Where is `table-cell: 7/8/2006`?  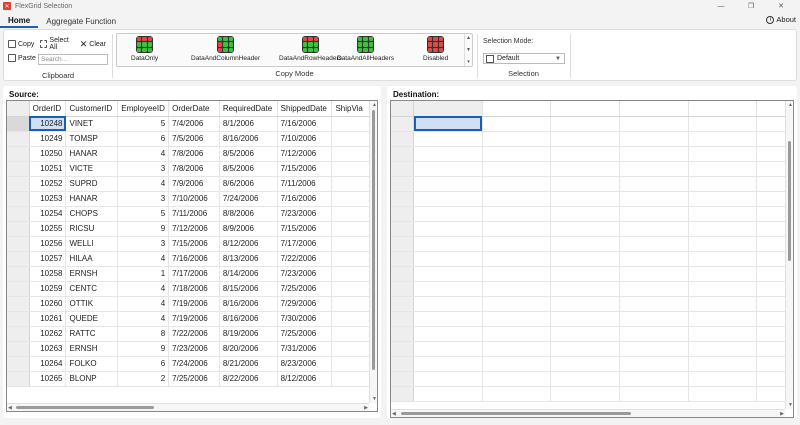
table-cell: 7/8/2006 is located at coordinates (194, 169).